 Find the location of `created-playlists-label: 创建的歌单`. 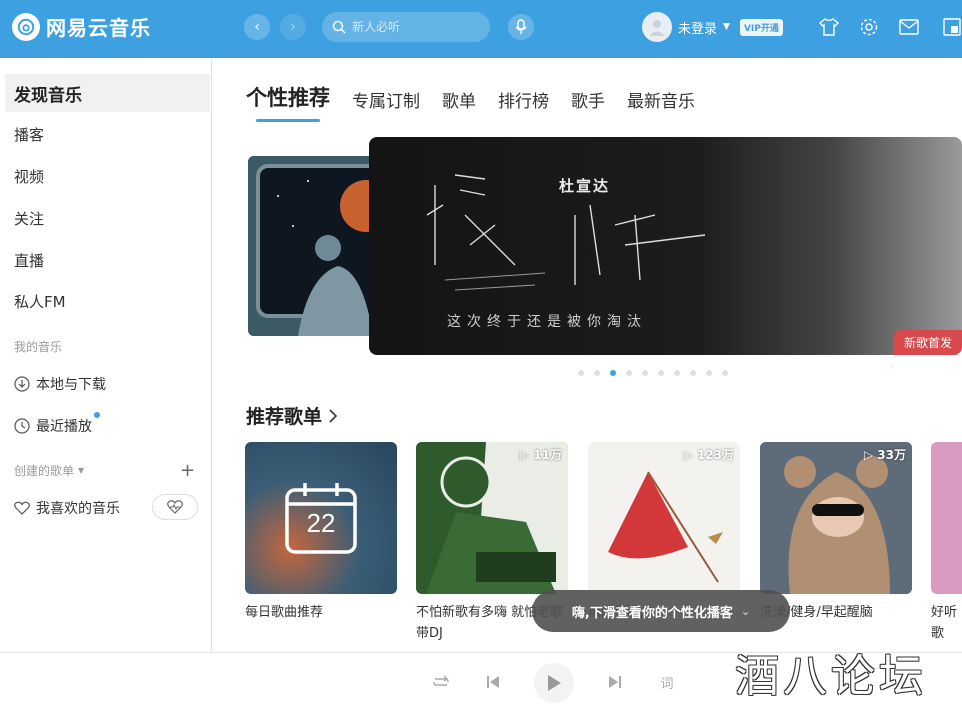

created-playlists-label: 创建的歌单 is located at coordinates (44, 471).